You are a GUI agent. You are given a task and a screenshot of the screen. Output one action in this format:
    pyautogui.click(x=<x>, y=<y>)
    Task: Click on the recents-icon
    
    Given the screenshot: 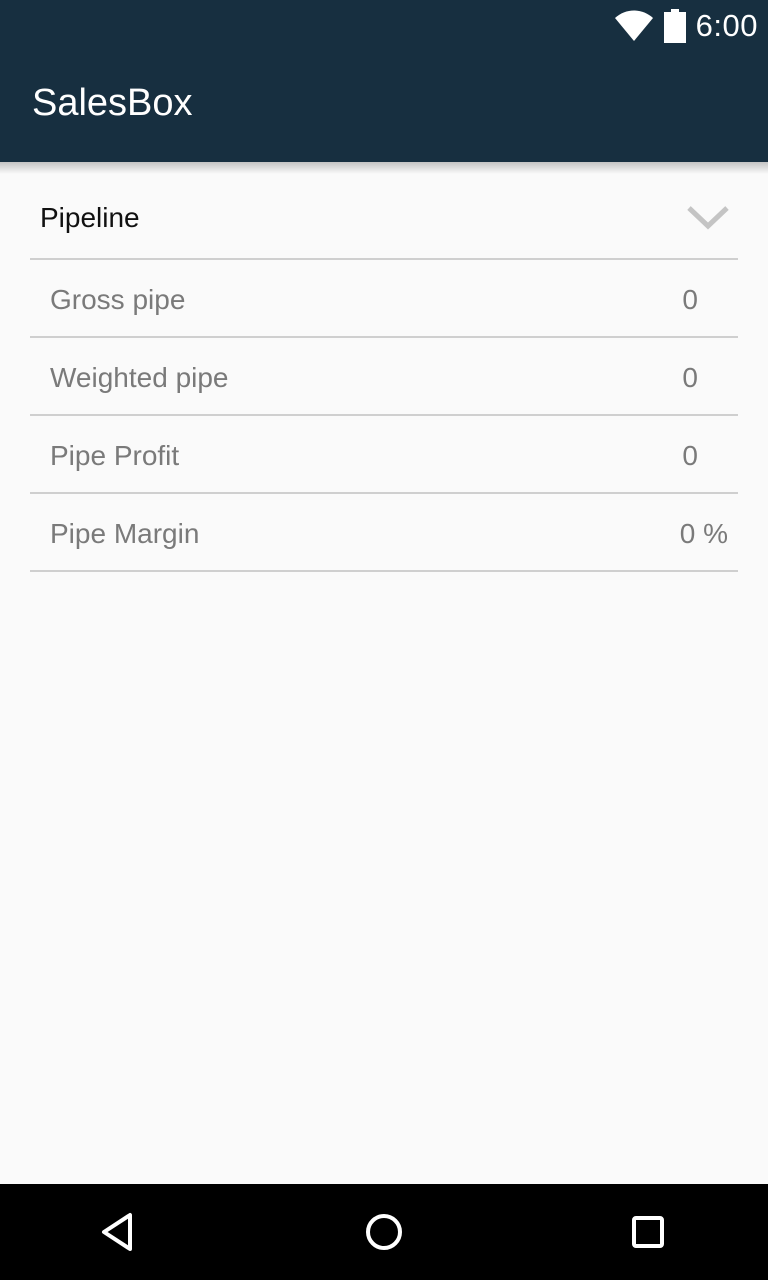 What is the action you would take?
    pyautogui.click(x=648, y=1232)
    